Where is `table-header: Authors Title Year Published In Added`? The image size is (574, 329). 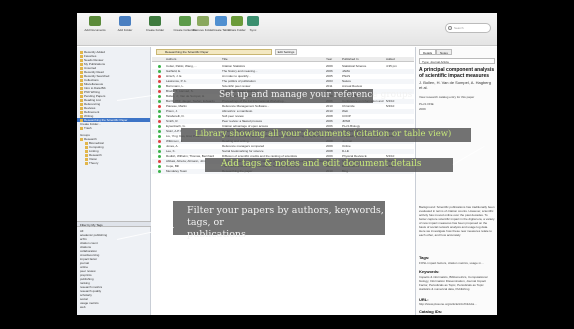 table-header: Authors Title Year Published In Added is located at coordinates (283, 59).